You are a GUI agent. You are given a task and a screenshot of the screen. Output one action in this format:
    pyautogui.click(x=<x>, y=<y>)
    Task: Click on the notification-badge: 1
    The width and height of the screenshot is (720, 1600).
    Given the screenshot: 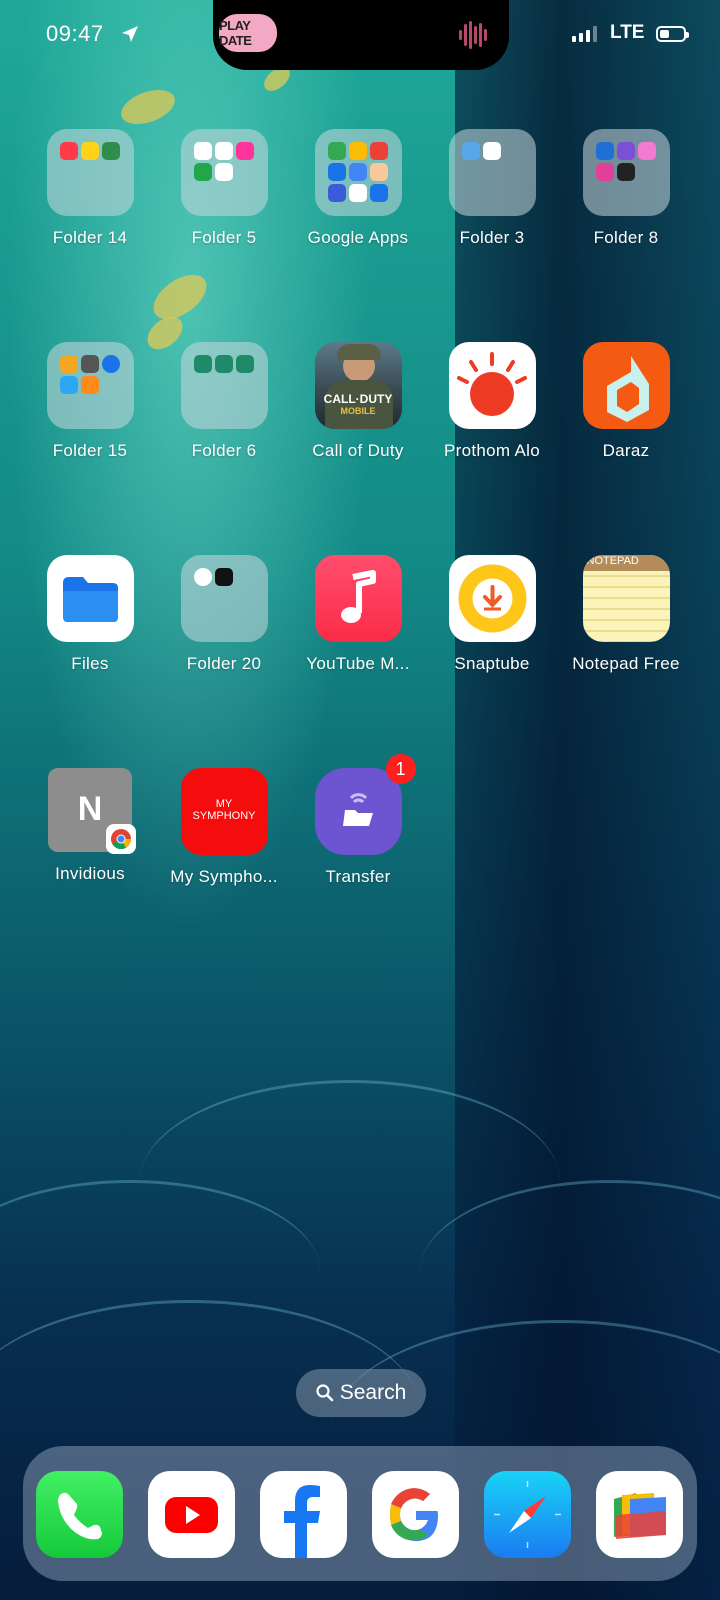 What is the action you would take?
    pyautogui.click(x=400, y=769)
    